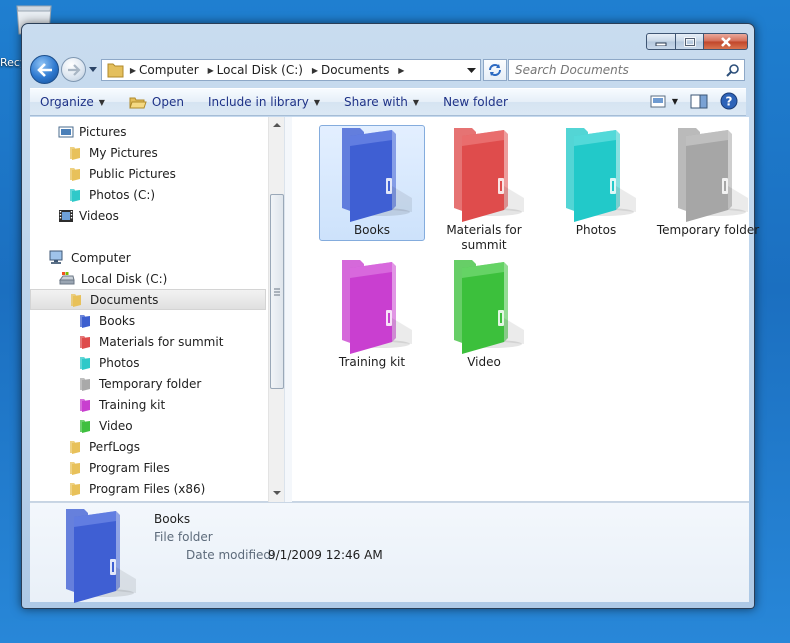 The width and height of the screenshot is (790, 643). I want to click on share-with-button: Share with ▼, so click(383, 102).